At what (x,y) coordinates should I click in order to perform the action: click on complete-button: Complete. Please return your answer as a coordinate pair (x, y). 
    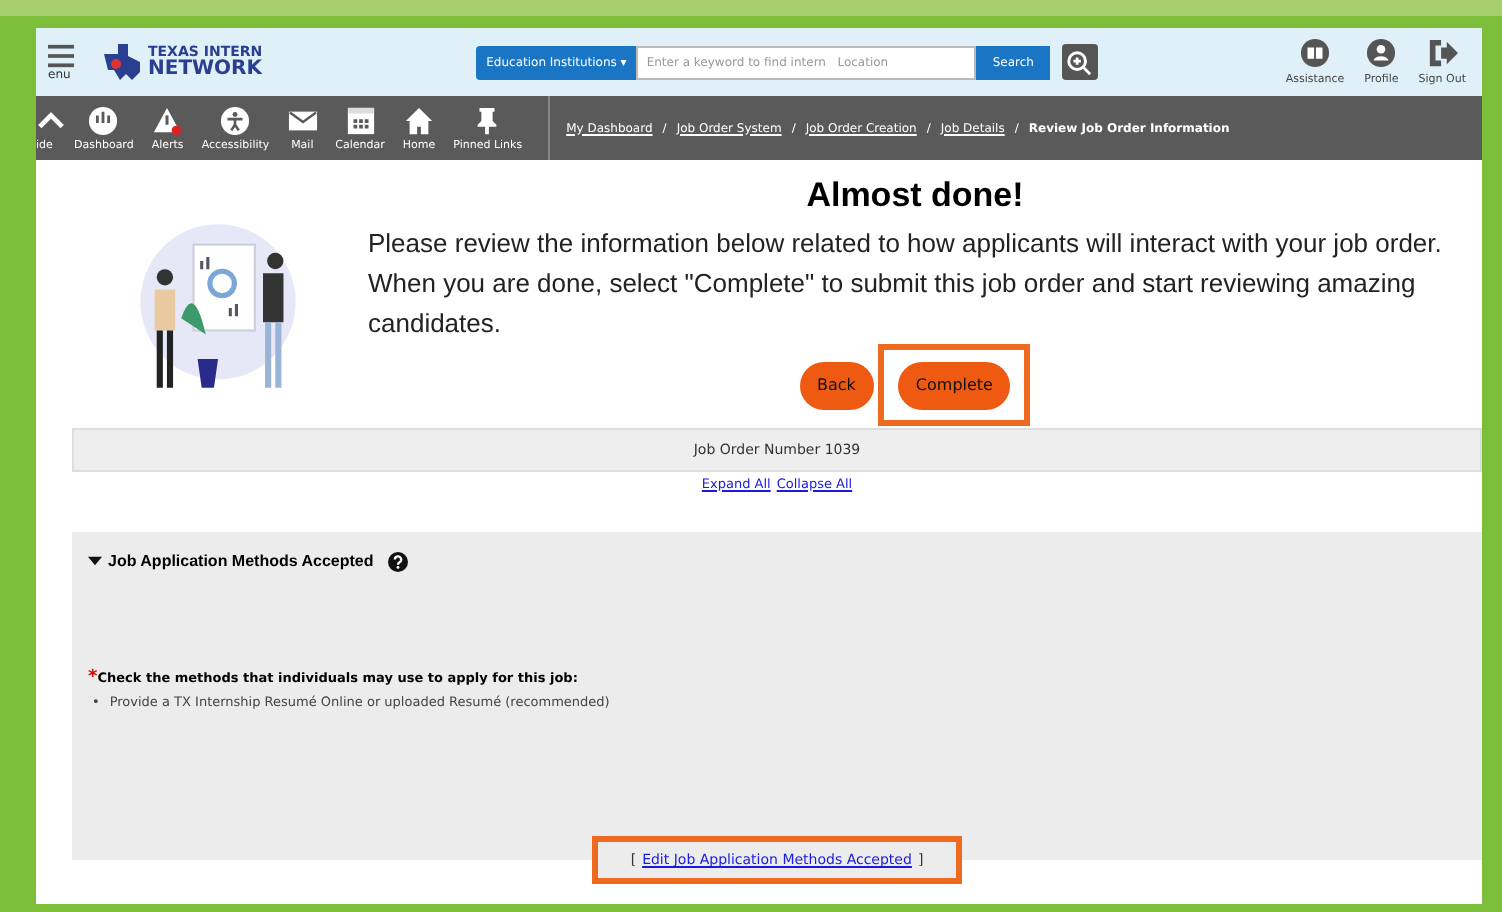
    Looking at the image, I should click on (954, 385).